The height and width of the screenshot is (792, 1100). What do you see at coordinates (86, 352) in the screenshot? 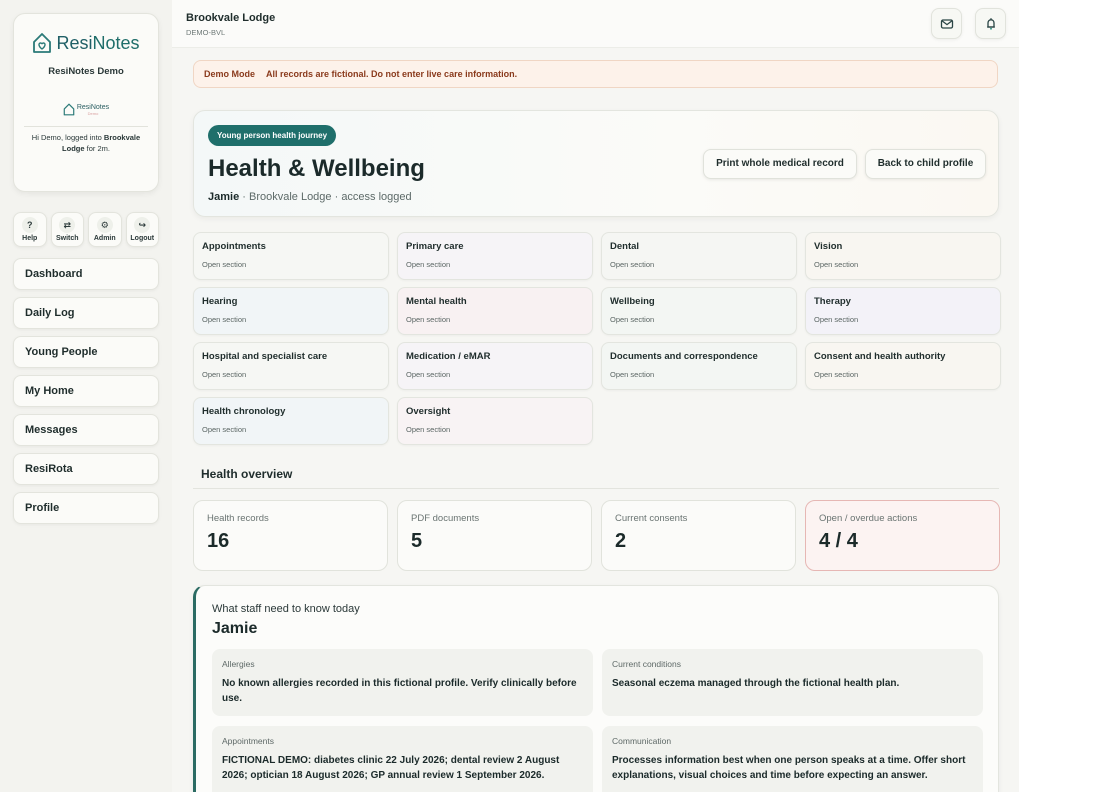
I see `nav-item-young-people: Young People` at bounding box center [86, 352].